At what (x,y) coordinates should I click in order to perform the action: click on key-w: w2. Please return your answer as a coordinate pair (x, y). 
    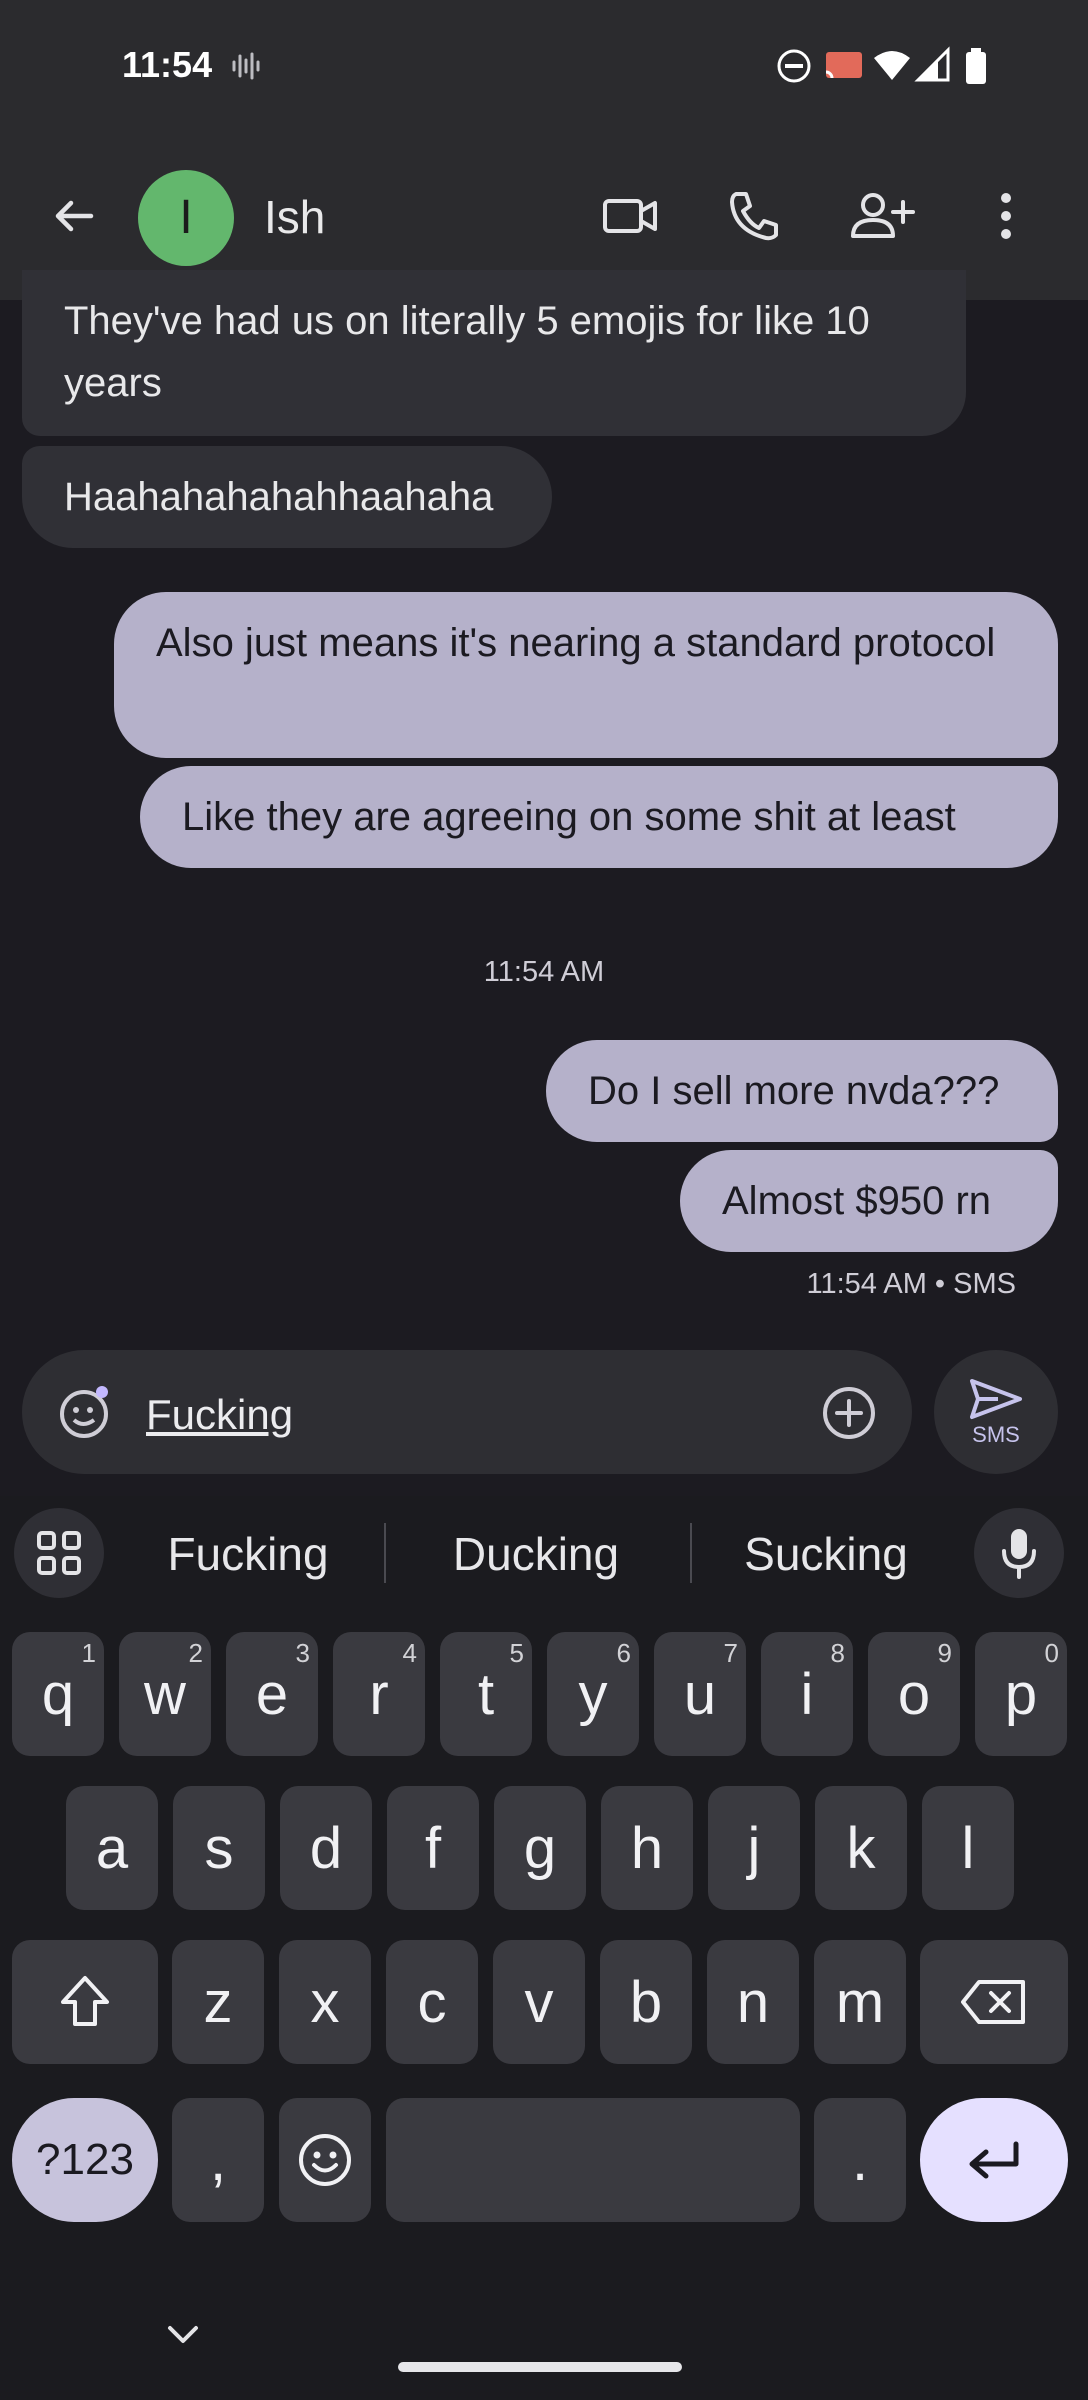
    Looking at the image, I should click on (165, 1694).